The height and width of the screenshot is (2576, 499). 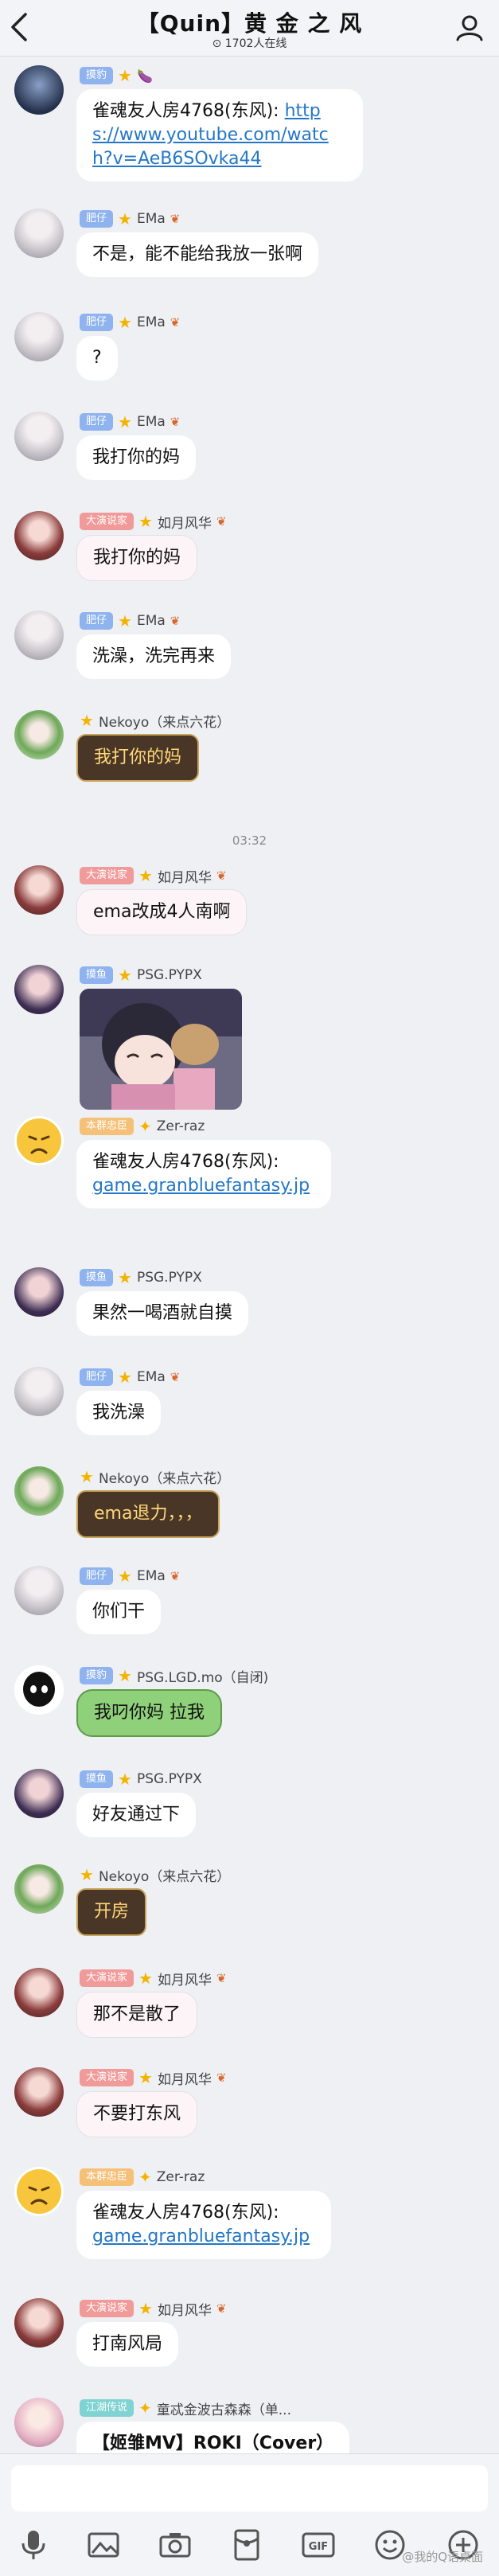 What do you see at coordinates (136, 1815) in the screenshot?
I see `message-bubble: 好友通过下` at bounding box center [136, 1815].